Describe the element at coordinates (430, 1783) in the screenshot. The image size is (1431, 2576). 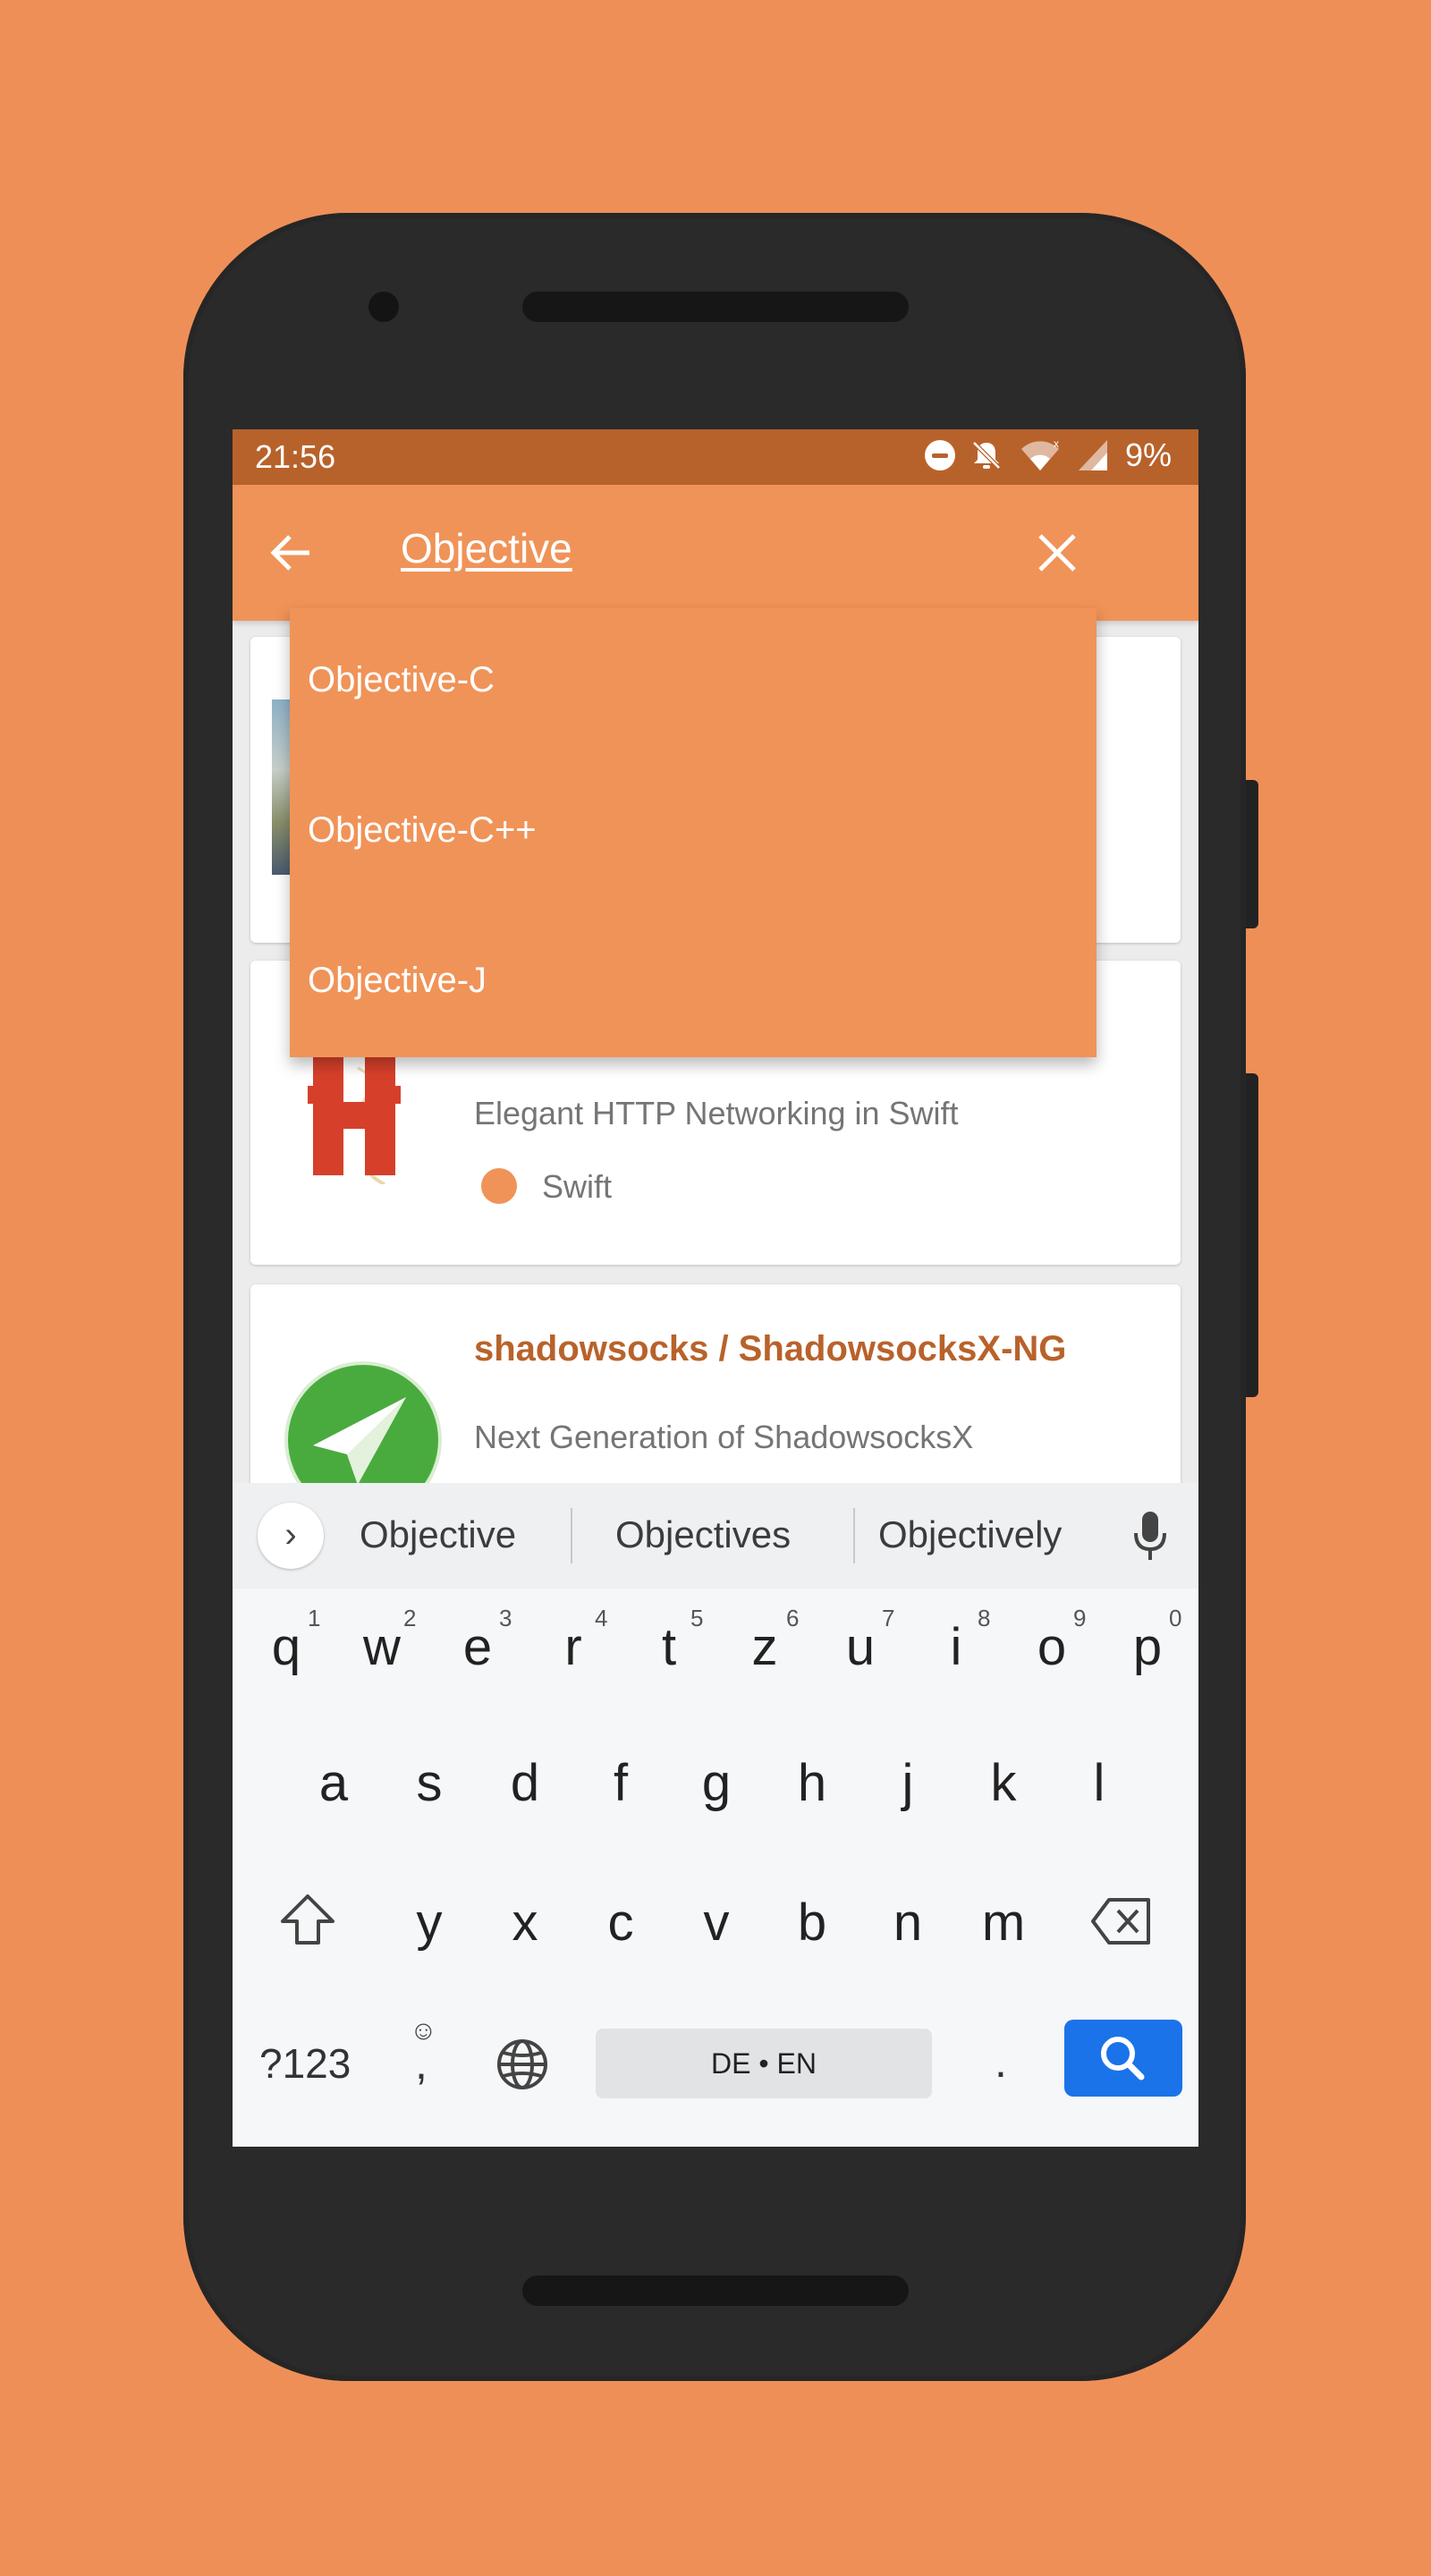
I see `key-s: s` at that location.